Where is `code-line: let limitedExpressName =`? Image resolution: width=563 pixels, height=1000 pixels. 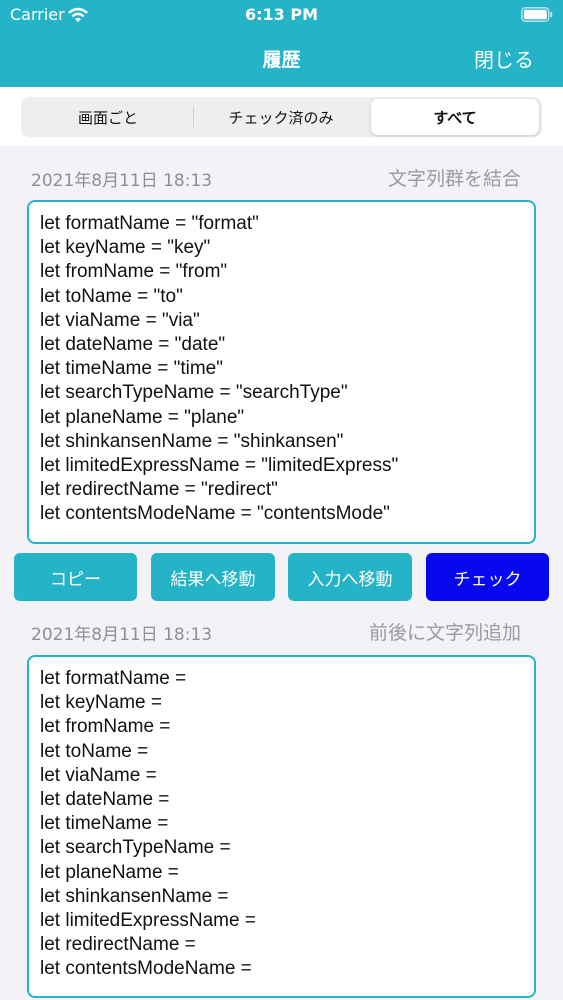
code-line: let limitedExpressName = is located at coordinates (148, 921).